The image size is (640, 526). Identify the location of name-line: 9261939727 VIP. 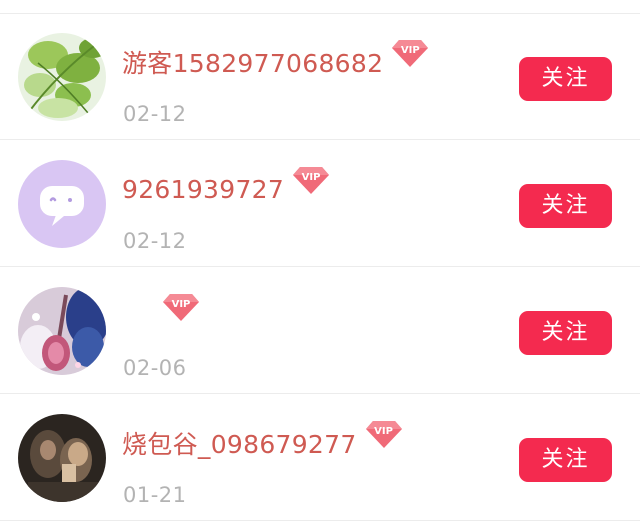
(226, 187).